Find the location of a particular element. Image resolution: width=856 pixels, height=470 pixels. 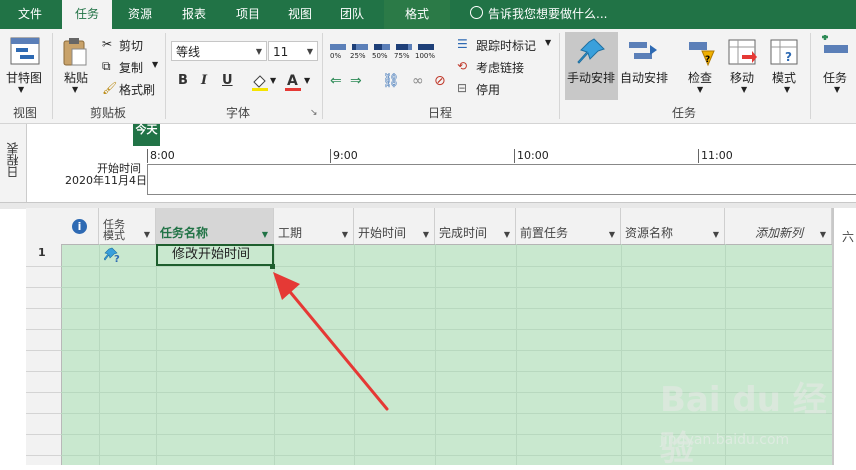

format-painter-icon: 🖌 is located at coordinates (109, 88).